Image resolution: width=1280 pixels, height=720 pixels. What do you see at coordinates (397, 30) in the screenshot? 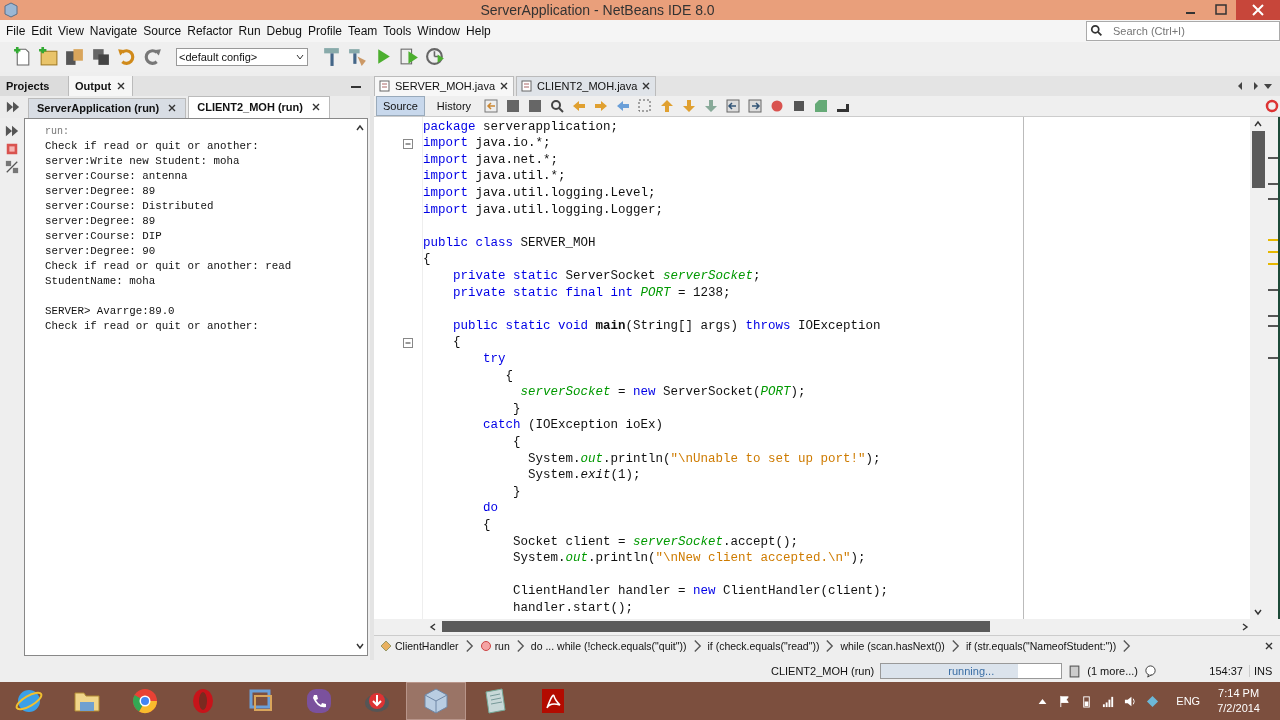
I see `menu-item: Tools` at bounding box center [397, 30].